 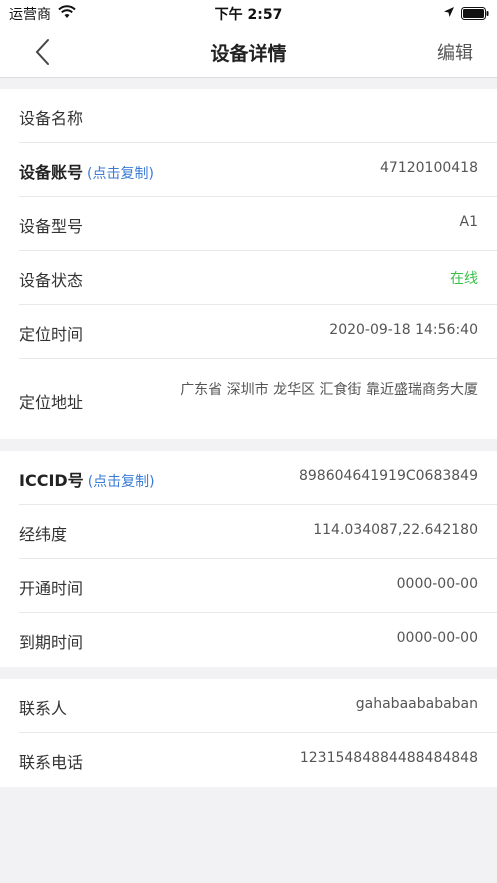 What do you see at coordinates (51, 480) in the screenshot?
I see `iccid-label: ICCID号` at bounding box center [51, 480].